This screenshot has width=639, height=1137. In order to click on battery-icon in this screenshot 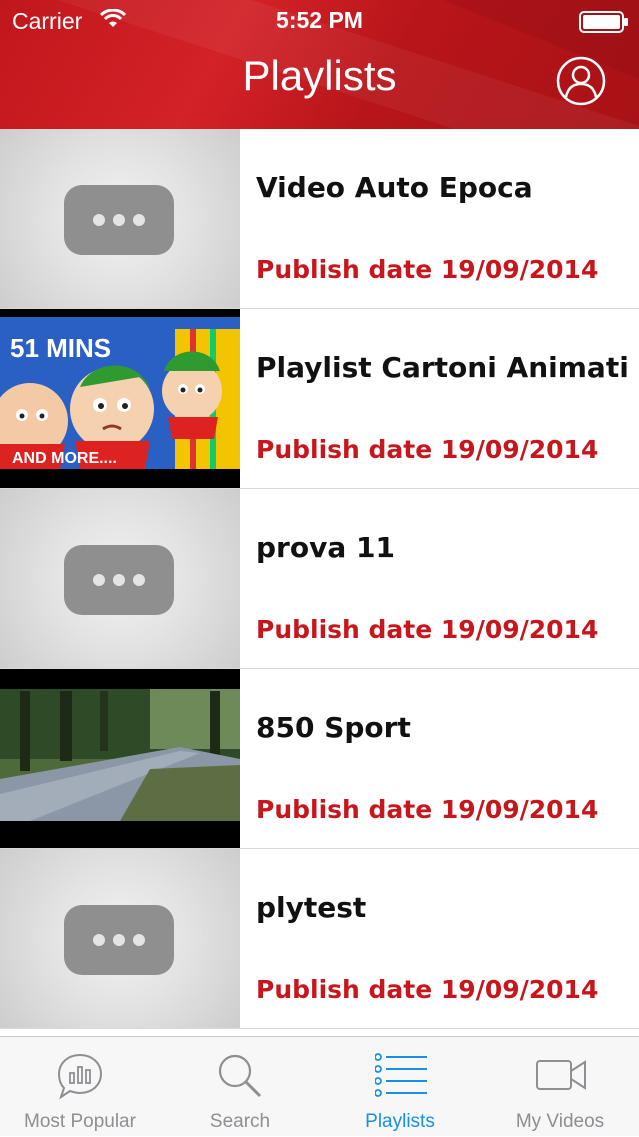, I will do `click(603, 22)`.